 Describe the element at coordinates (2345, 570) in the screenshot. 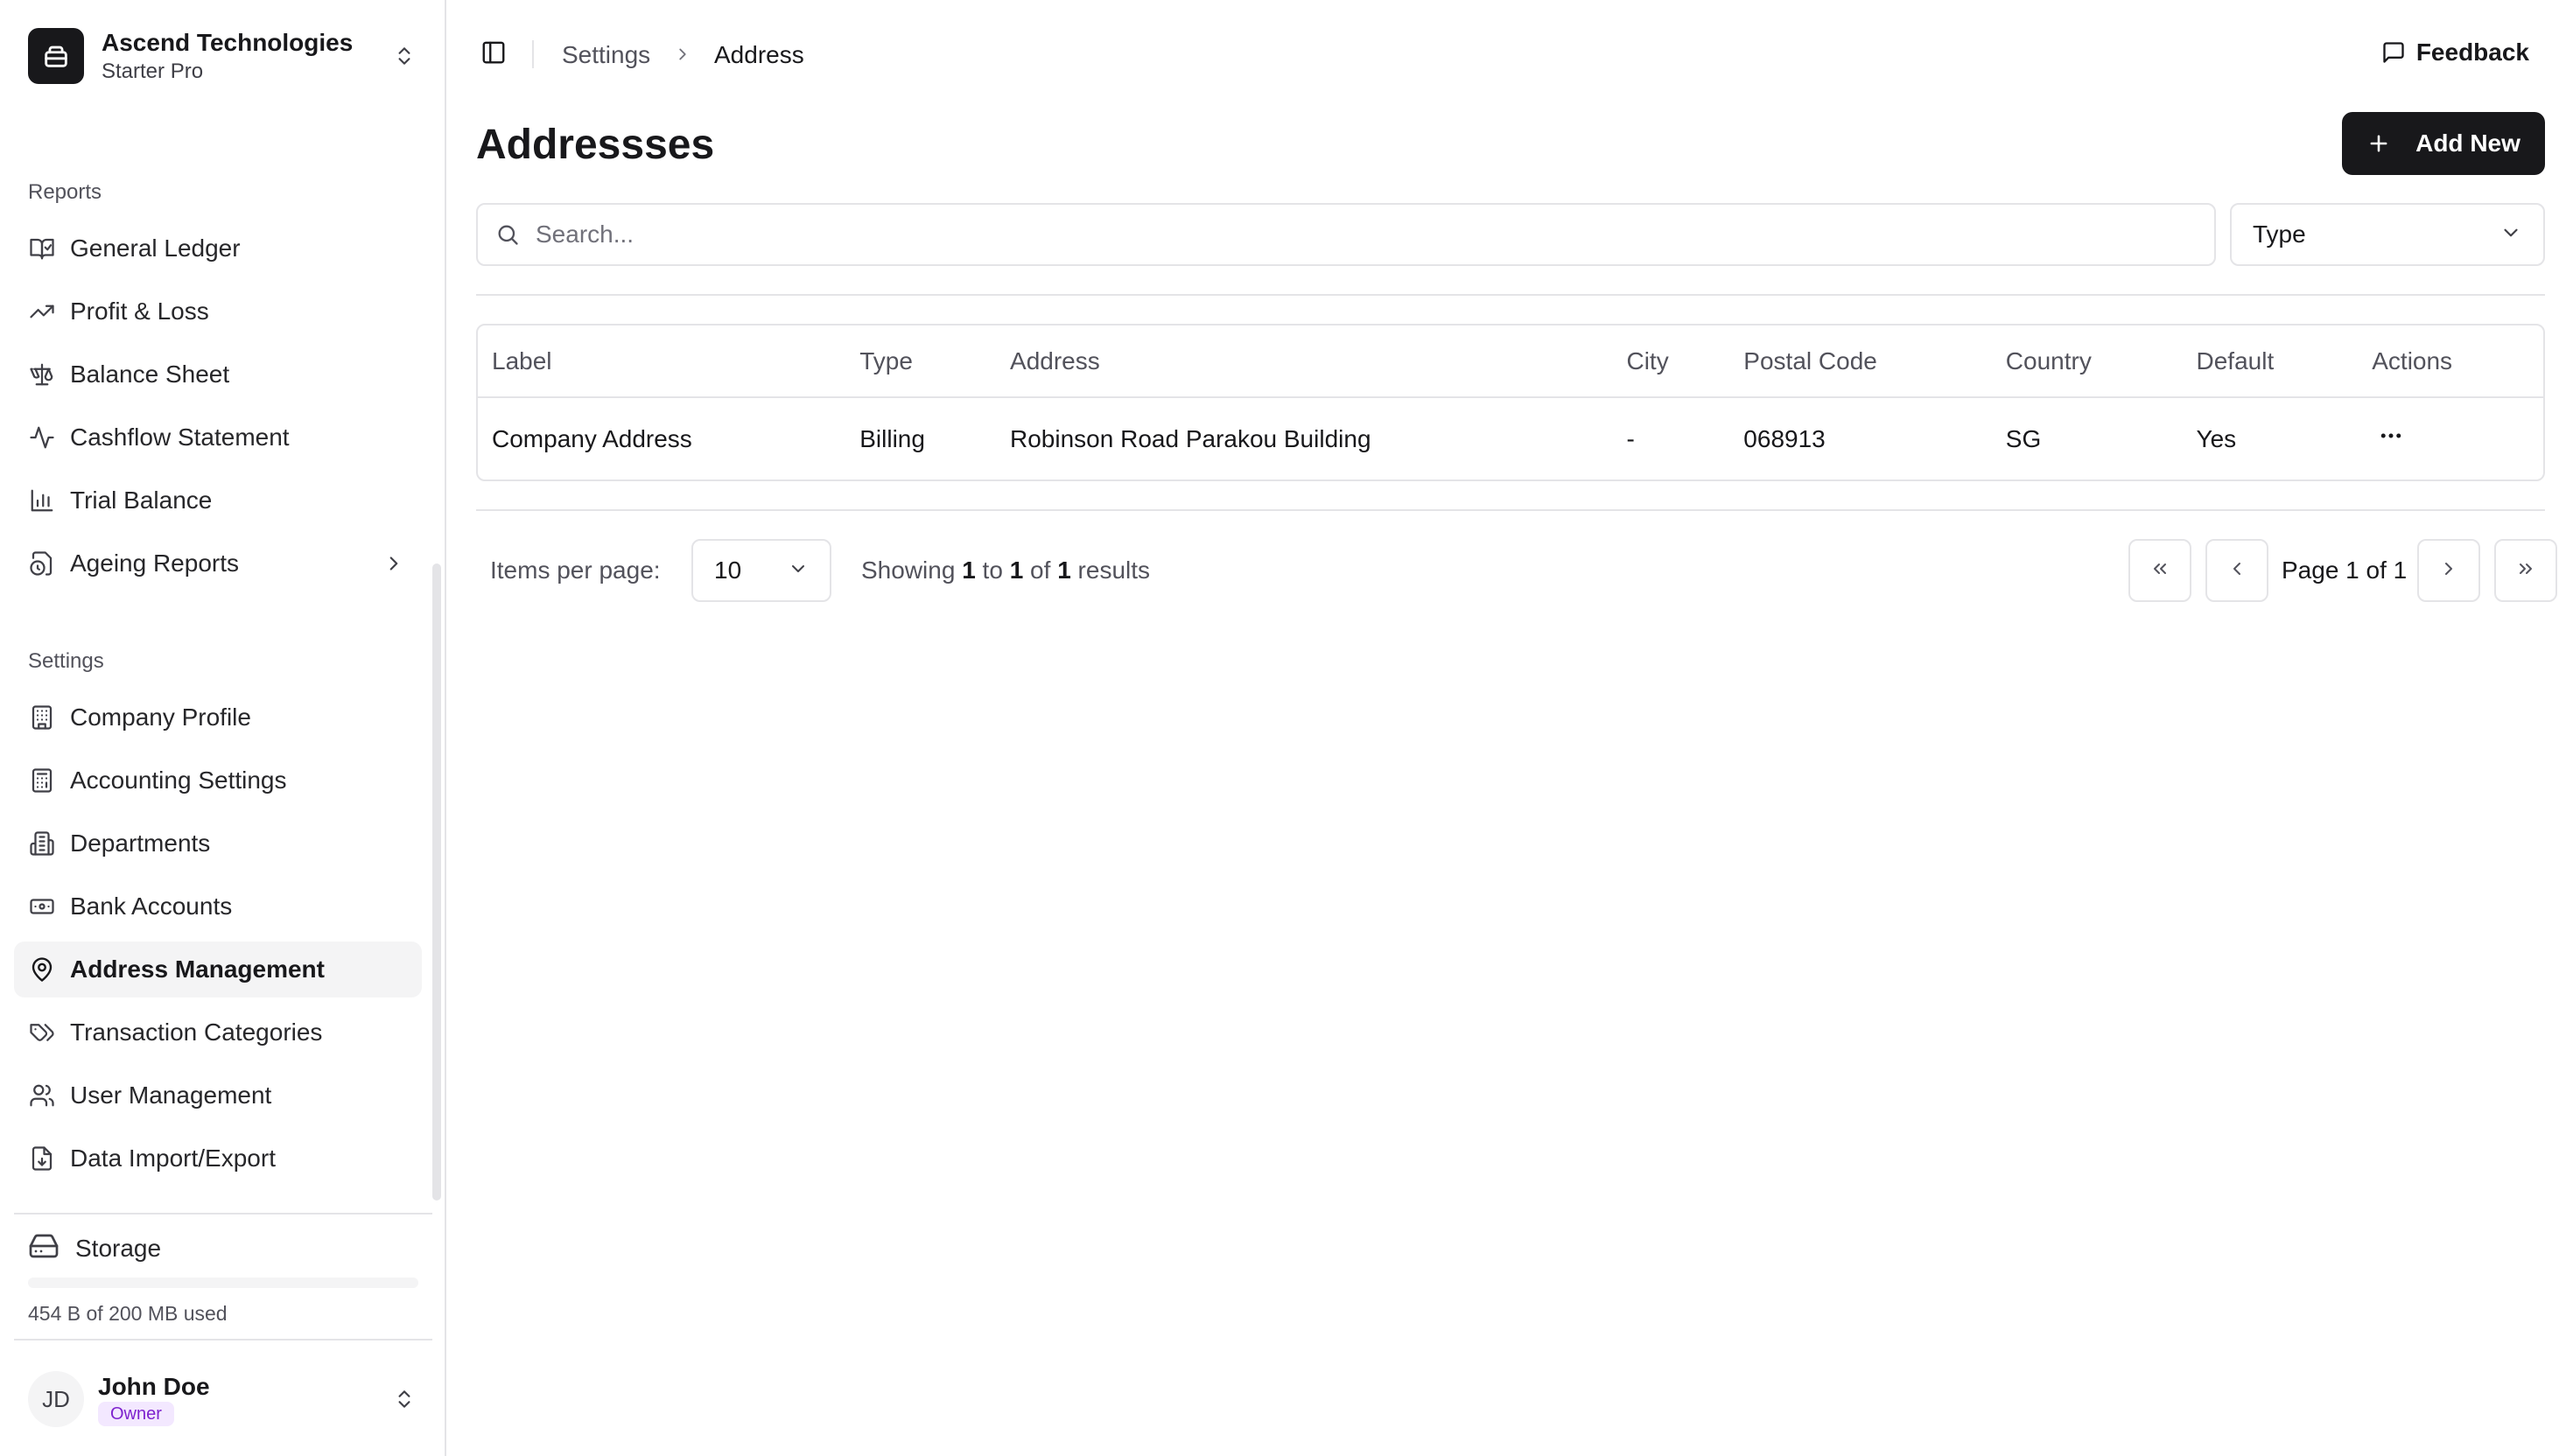

I see `page-info: Page 1 of 1` at that location.